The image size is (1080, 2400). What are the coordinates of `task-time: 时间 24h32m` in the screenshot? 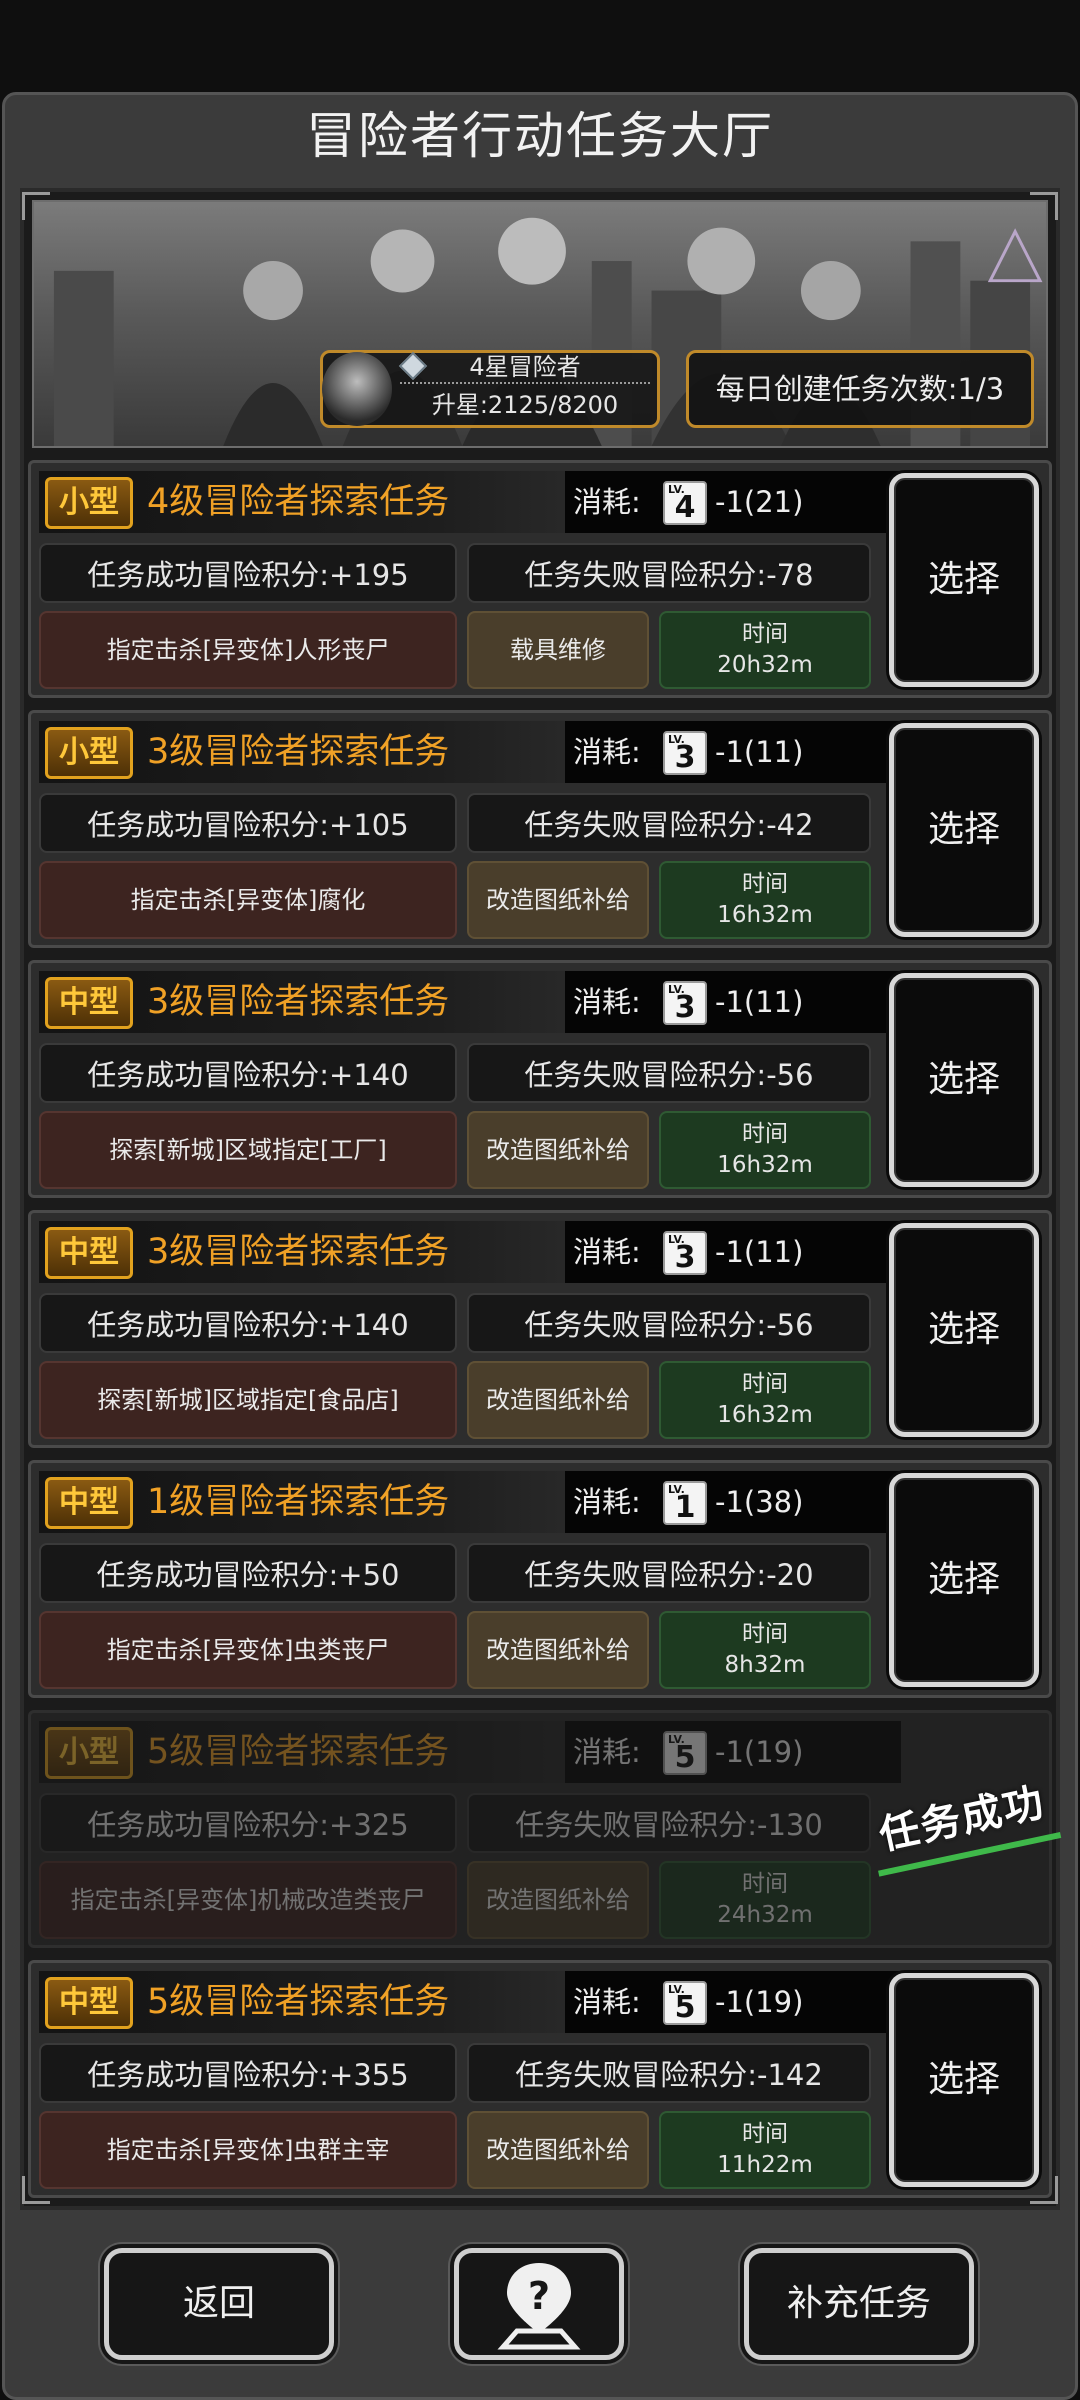 It's located at (765, 1900).